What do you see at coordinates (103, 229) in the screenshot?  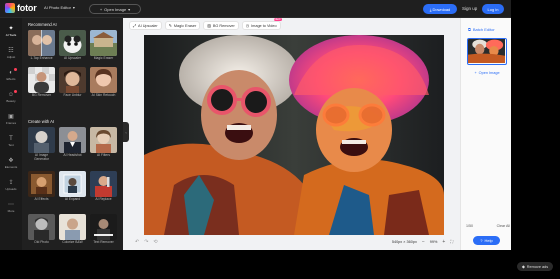 I see `tool-card-text-remover: Text Remover` at bounding box center [103, 229].